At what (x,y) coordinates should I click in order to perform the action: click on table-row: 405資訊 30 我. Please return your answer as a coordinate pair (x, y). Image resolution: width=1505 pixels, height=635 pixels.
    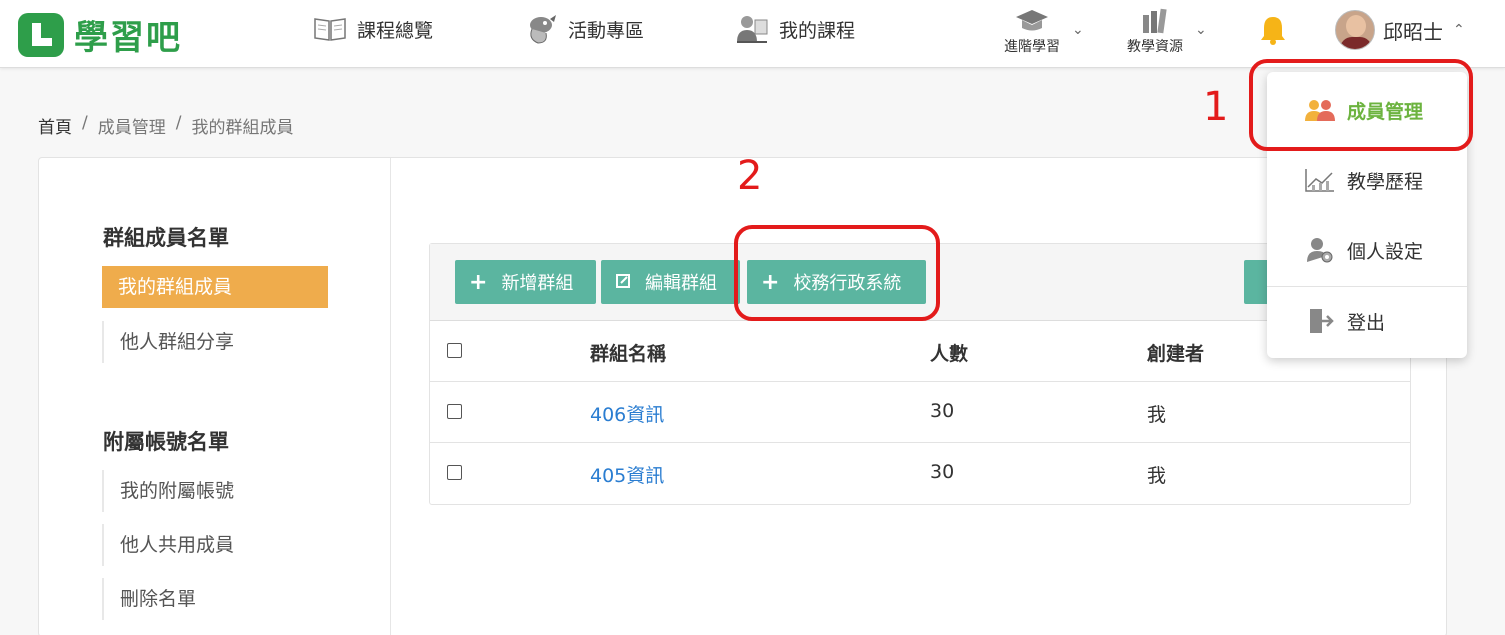
    Looking at the image, I should click on (920, 473).